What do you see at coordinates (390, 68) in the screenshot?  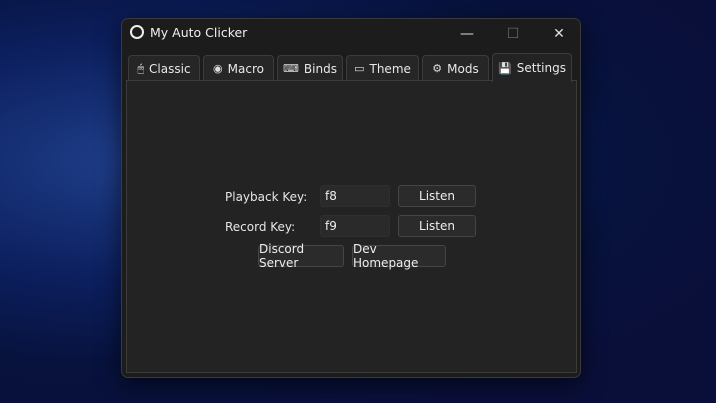 I see `tab-label: Theme` at bounding box center [390, 68].